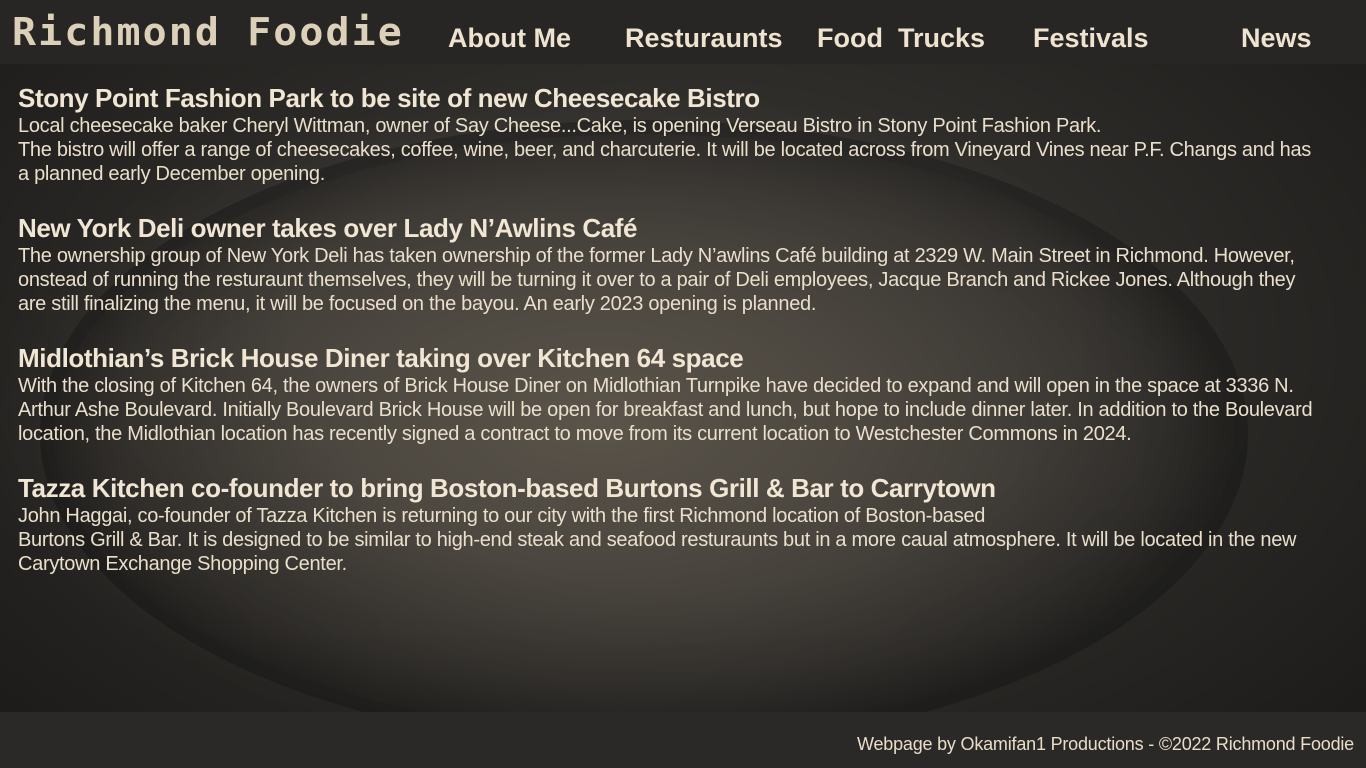  I want to click on site-logo: Richmond Foodie, so click(208, 32).